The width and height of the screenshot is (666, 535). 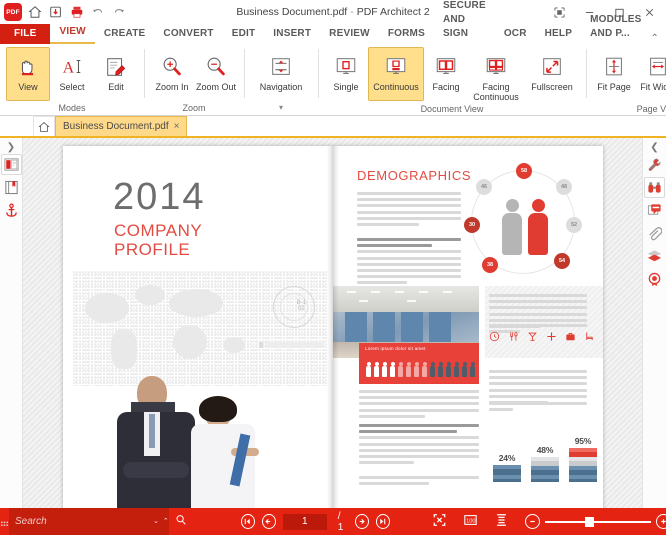 I want to click on ring-badge-1: 48, so click(x=564, y=187).